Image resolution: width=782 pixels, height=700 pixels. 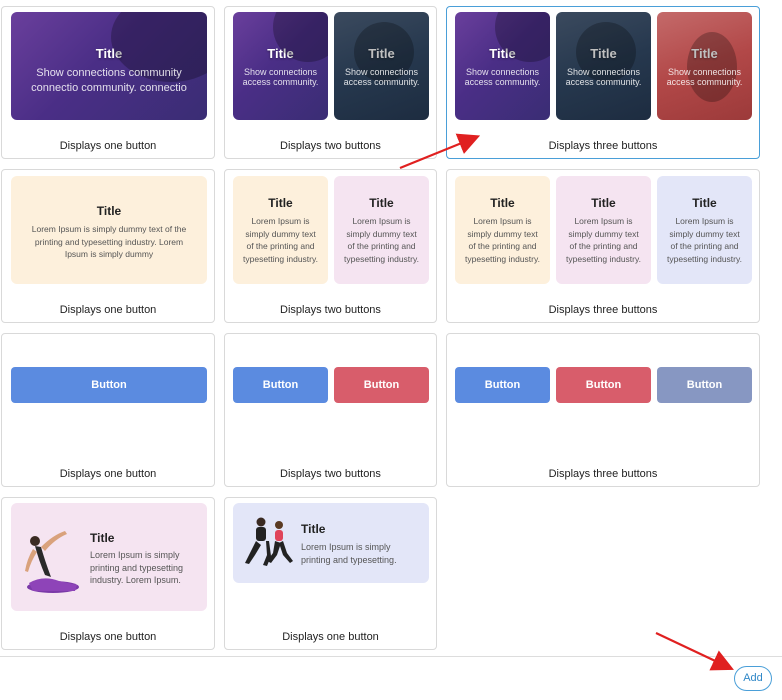 I want to click on footer-divider, so click(x=391, y=656).